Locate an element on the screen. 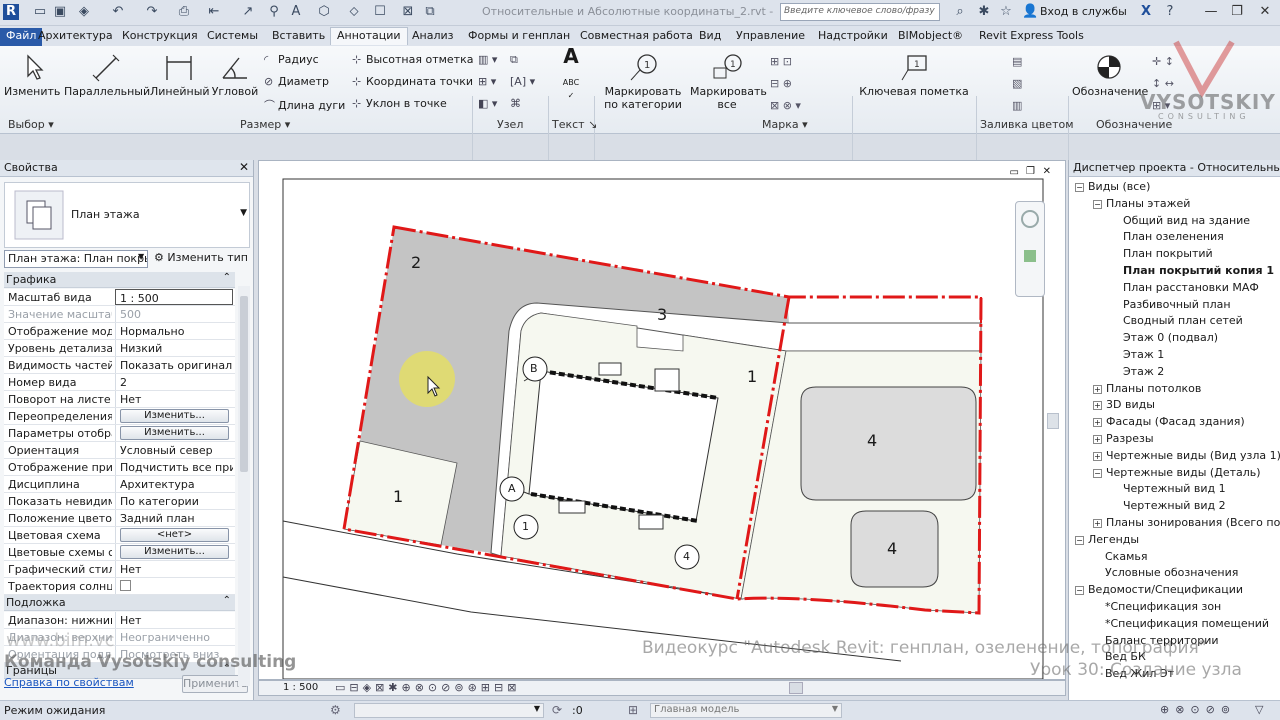 The image size is (1280, 720). browser-node: План покрытий is located at coordinates (1168, 253).